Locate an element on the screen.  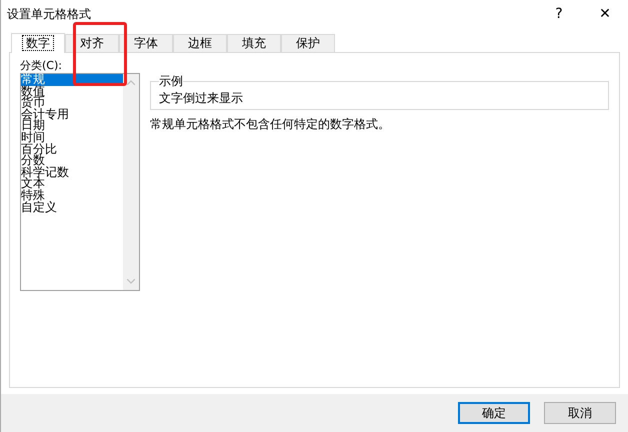
close-button: ✕ is located at coordinates (605, 14).